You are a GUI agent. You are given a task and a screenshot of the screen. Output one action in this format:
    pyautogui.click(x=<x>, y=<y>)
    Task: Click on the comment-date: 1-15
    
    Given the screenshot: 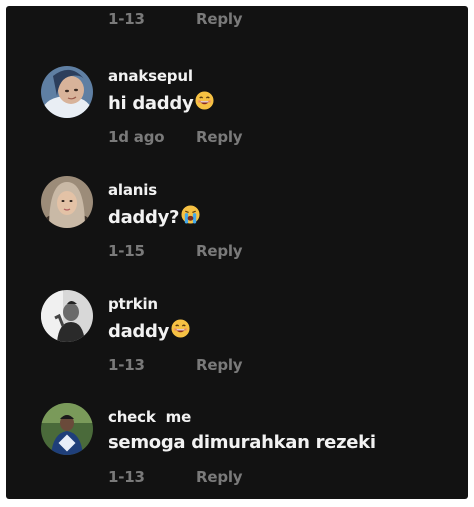 What is the action you would take?
    pyautogui.click(x=126, y=251)
    